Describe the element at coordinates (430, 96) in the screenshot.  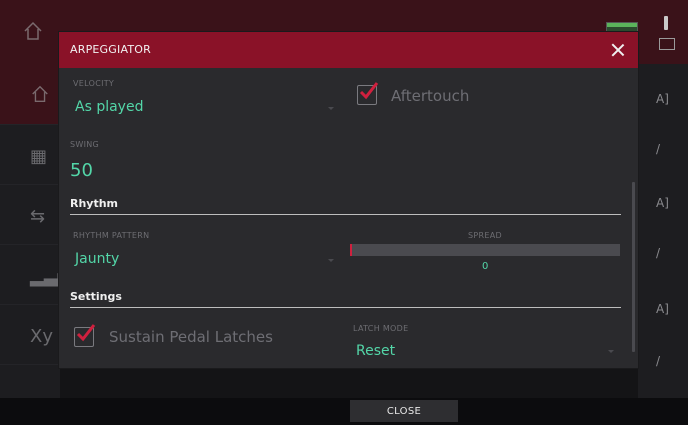
I see `aftertouch-label: Aftertouch` at that location.